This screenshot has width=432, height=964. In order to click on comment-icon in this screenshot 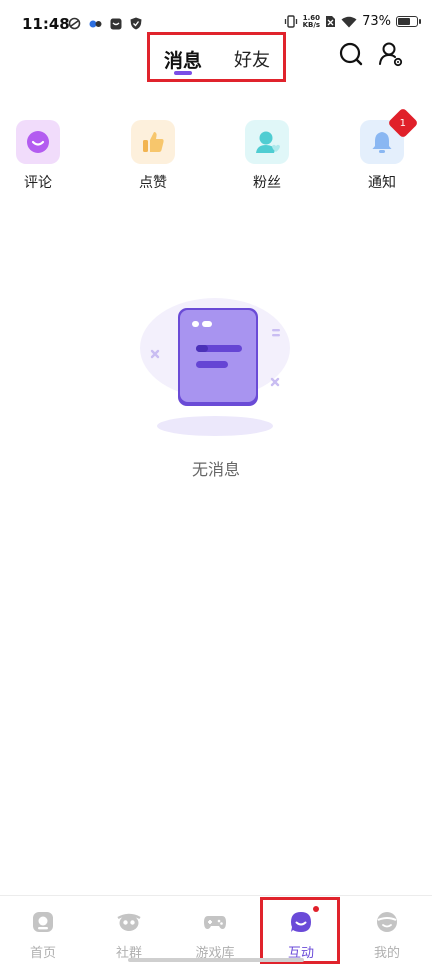, I will do `click(38, 142)`.